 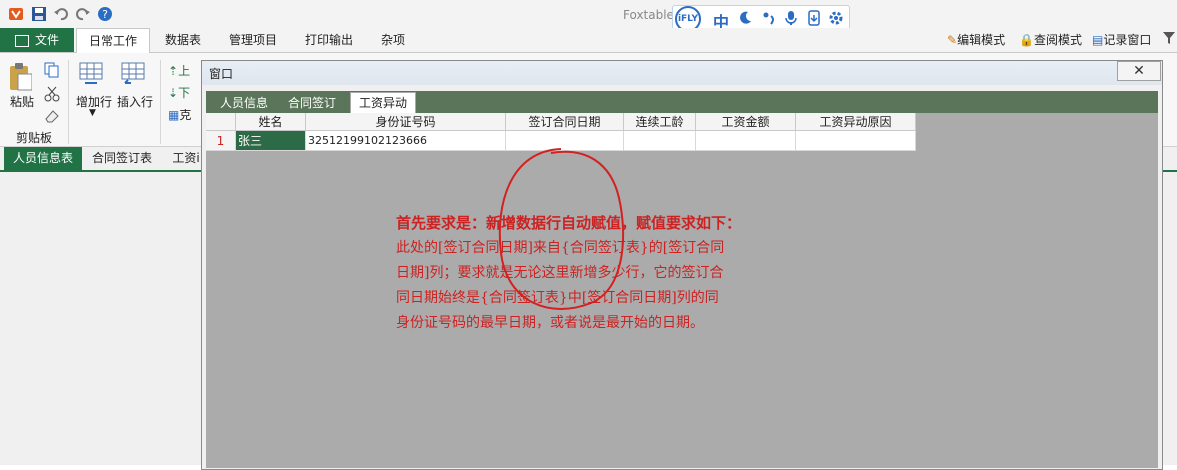 I want to click on eraser-icon, so click(x=52, y=117).